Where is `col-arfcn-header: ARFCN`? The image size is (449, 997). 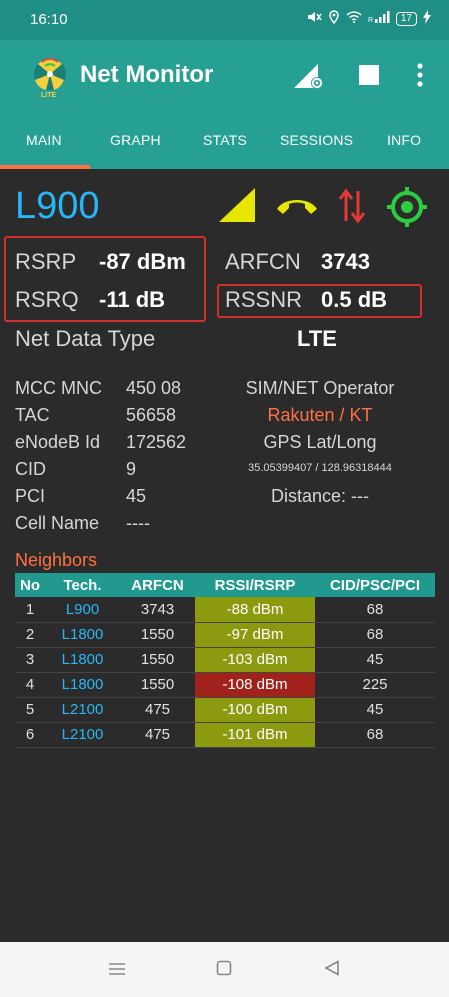 col-arfcn-header: ARFCN is located at coordinates (157, 585).